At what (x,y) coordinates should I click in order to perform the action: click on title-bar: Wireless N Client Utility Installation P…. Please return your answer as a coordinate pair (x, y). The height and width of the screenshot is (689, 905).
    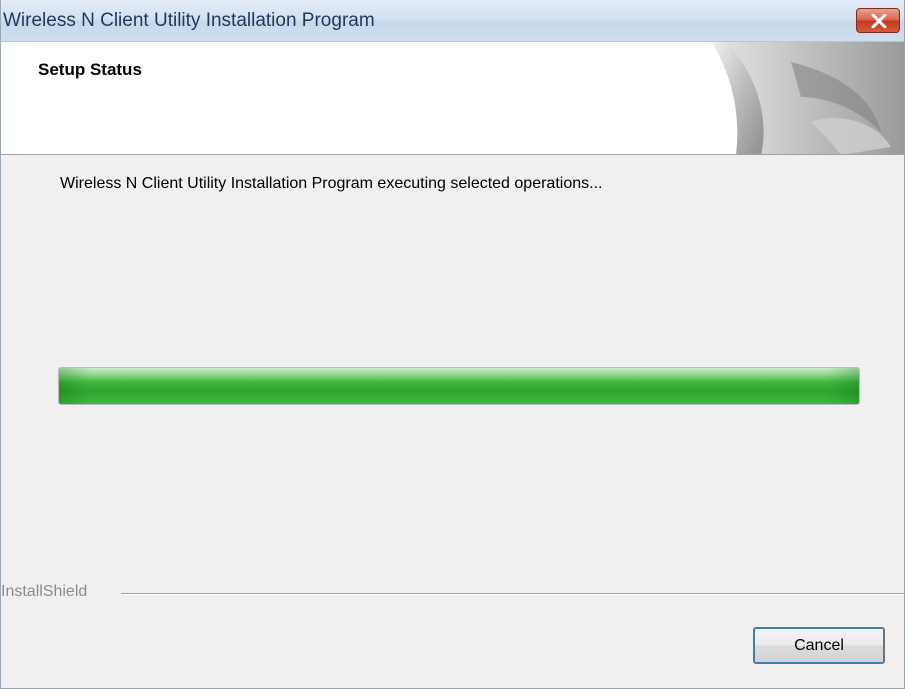
    Looking at the image, I should click on (452, 21).